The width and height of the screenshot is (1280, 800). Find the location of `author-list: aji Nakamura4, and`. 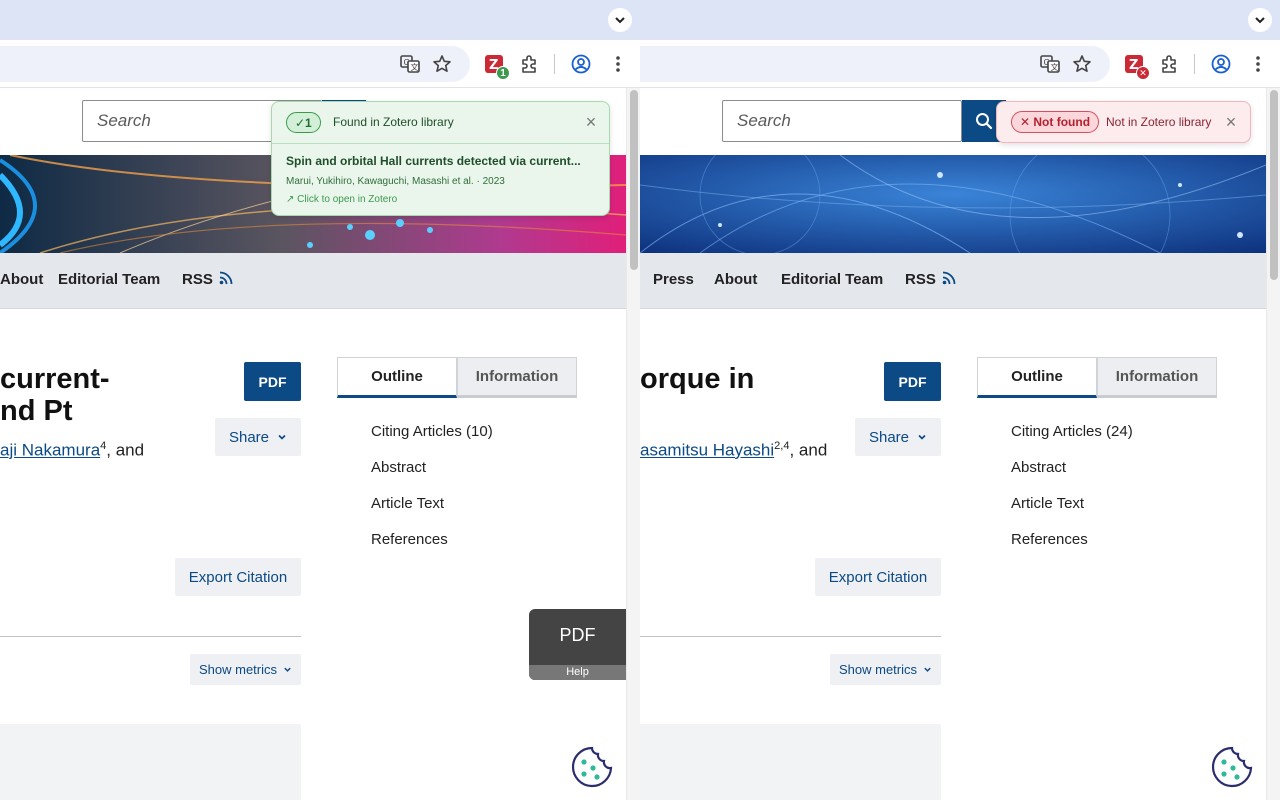

author-list: aji Nakamura4, and is located at coordinates (72, 450).